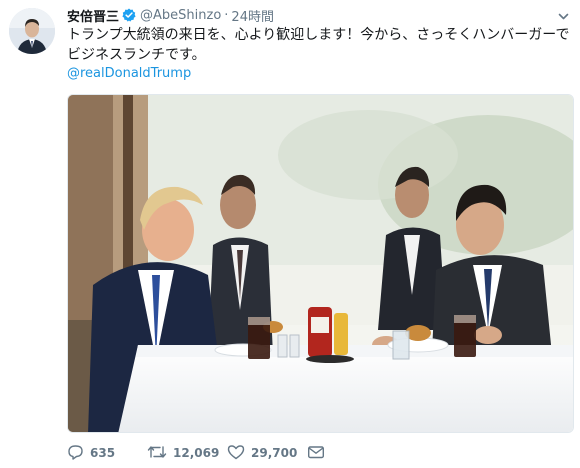 The height and width of the screenshot is (468, 580). I want to click on verified-badge-icon, so click(129, 15).